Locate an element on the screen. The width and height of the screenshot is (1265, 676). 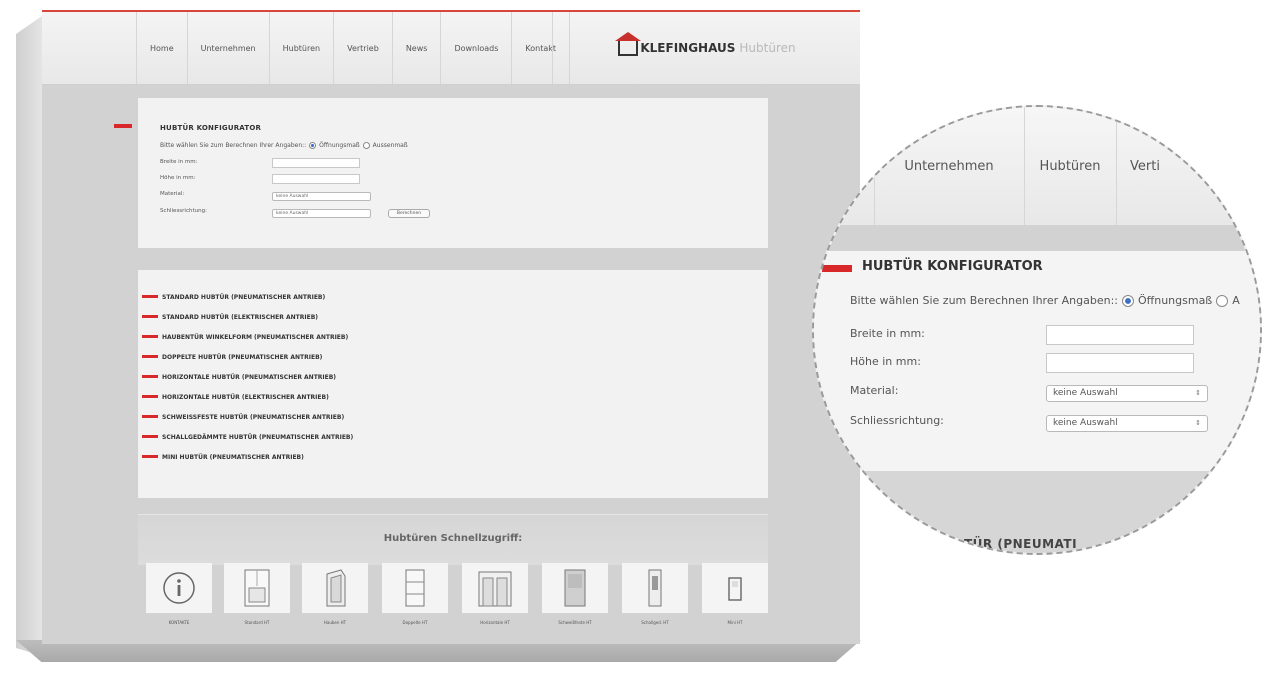
product-label: MINI HUBTÜR (PNEUMATISCHER ANTRIEB) is located at coordinates (233, 457).